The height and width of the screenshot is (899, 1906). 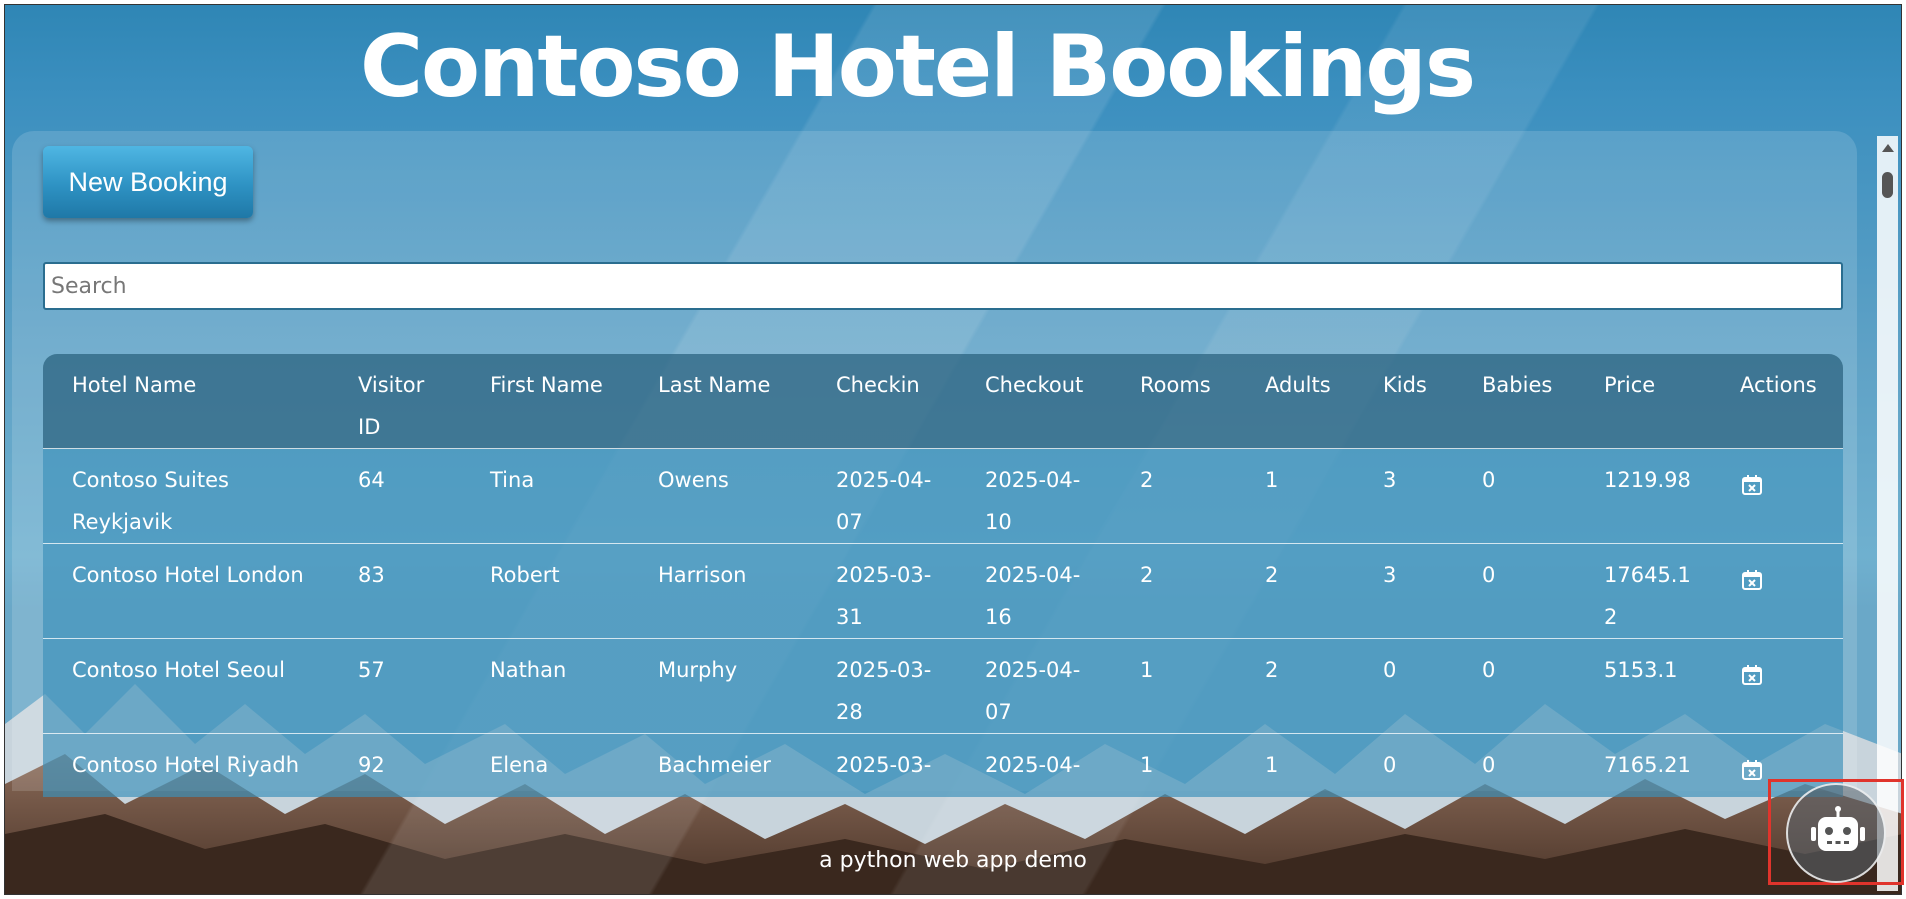 I want to click on cell-visitor-id: 57, so click(x=371, y=670).